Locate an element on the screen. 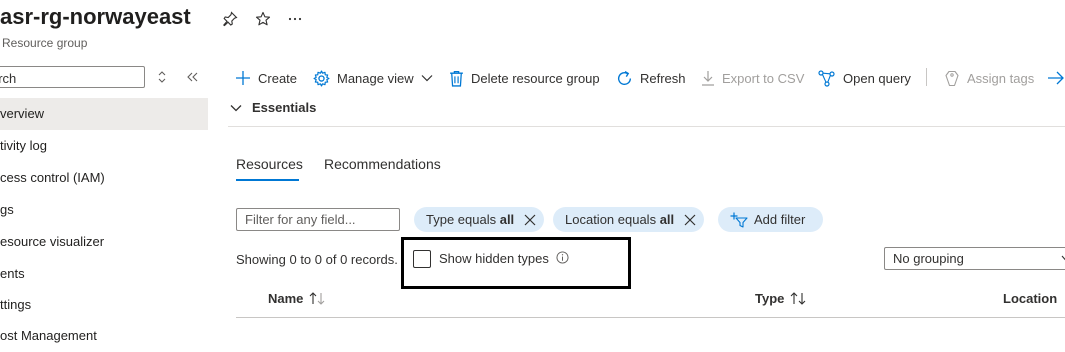 The image size is (1065, 352). type-filter-value: all is located at coordinates (507, 219).